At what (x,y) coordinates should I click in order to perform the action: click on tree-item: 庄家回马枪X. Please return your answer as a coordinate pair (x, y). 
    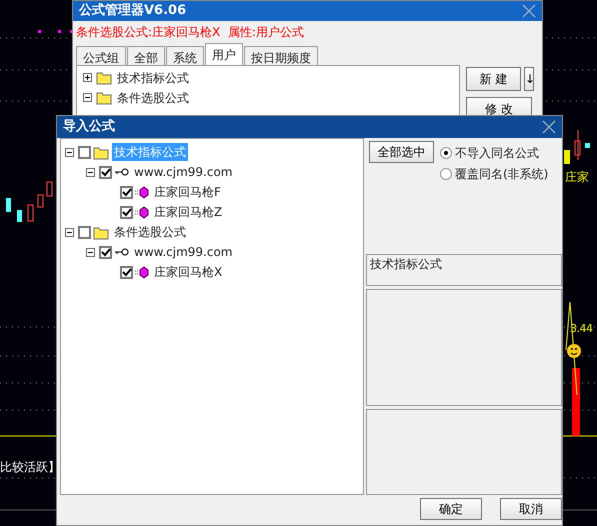
    Looking at the image, I should click on (188, 272).